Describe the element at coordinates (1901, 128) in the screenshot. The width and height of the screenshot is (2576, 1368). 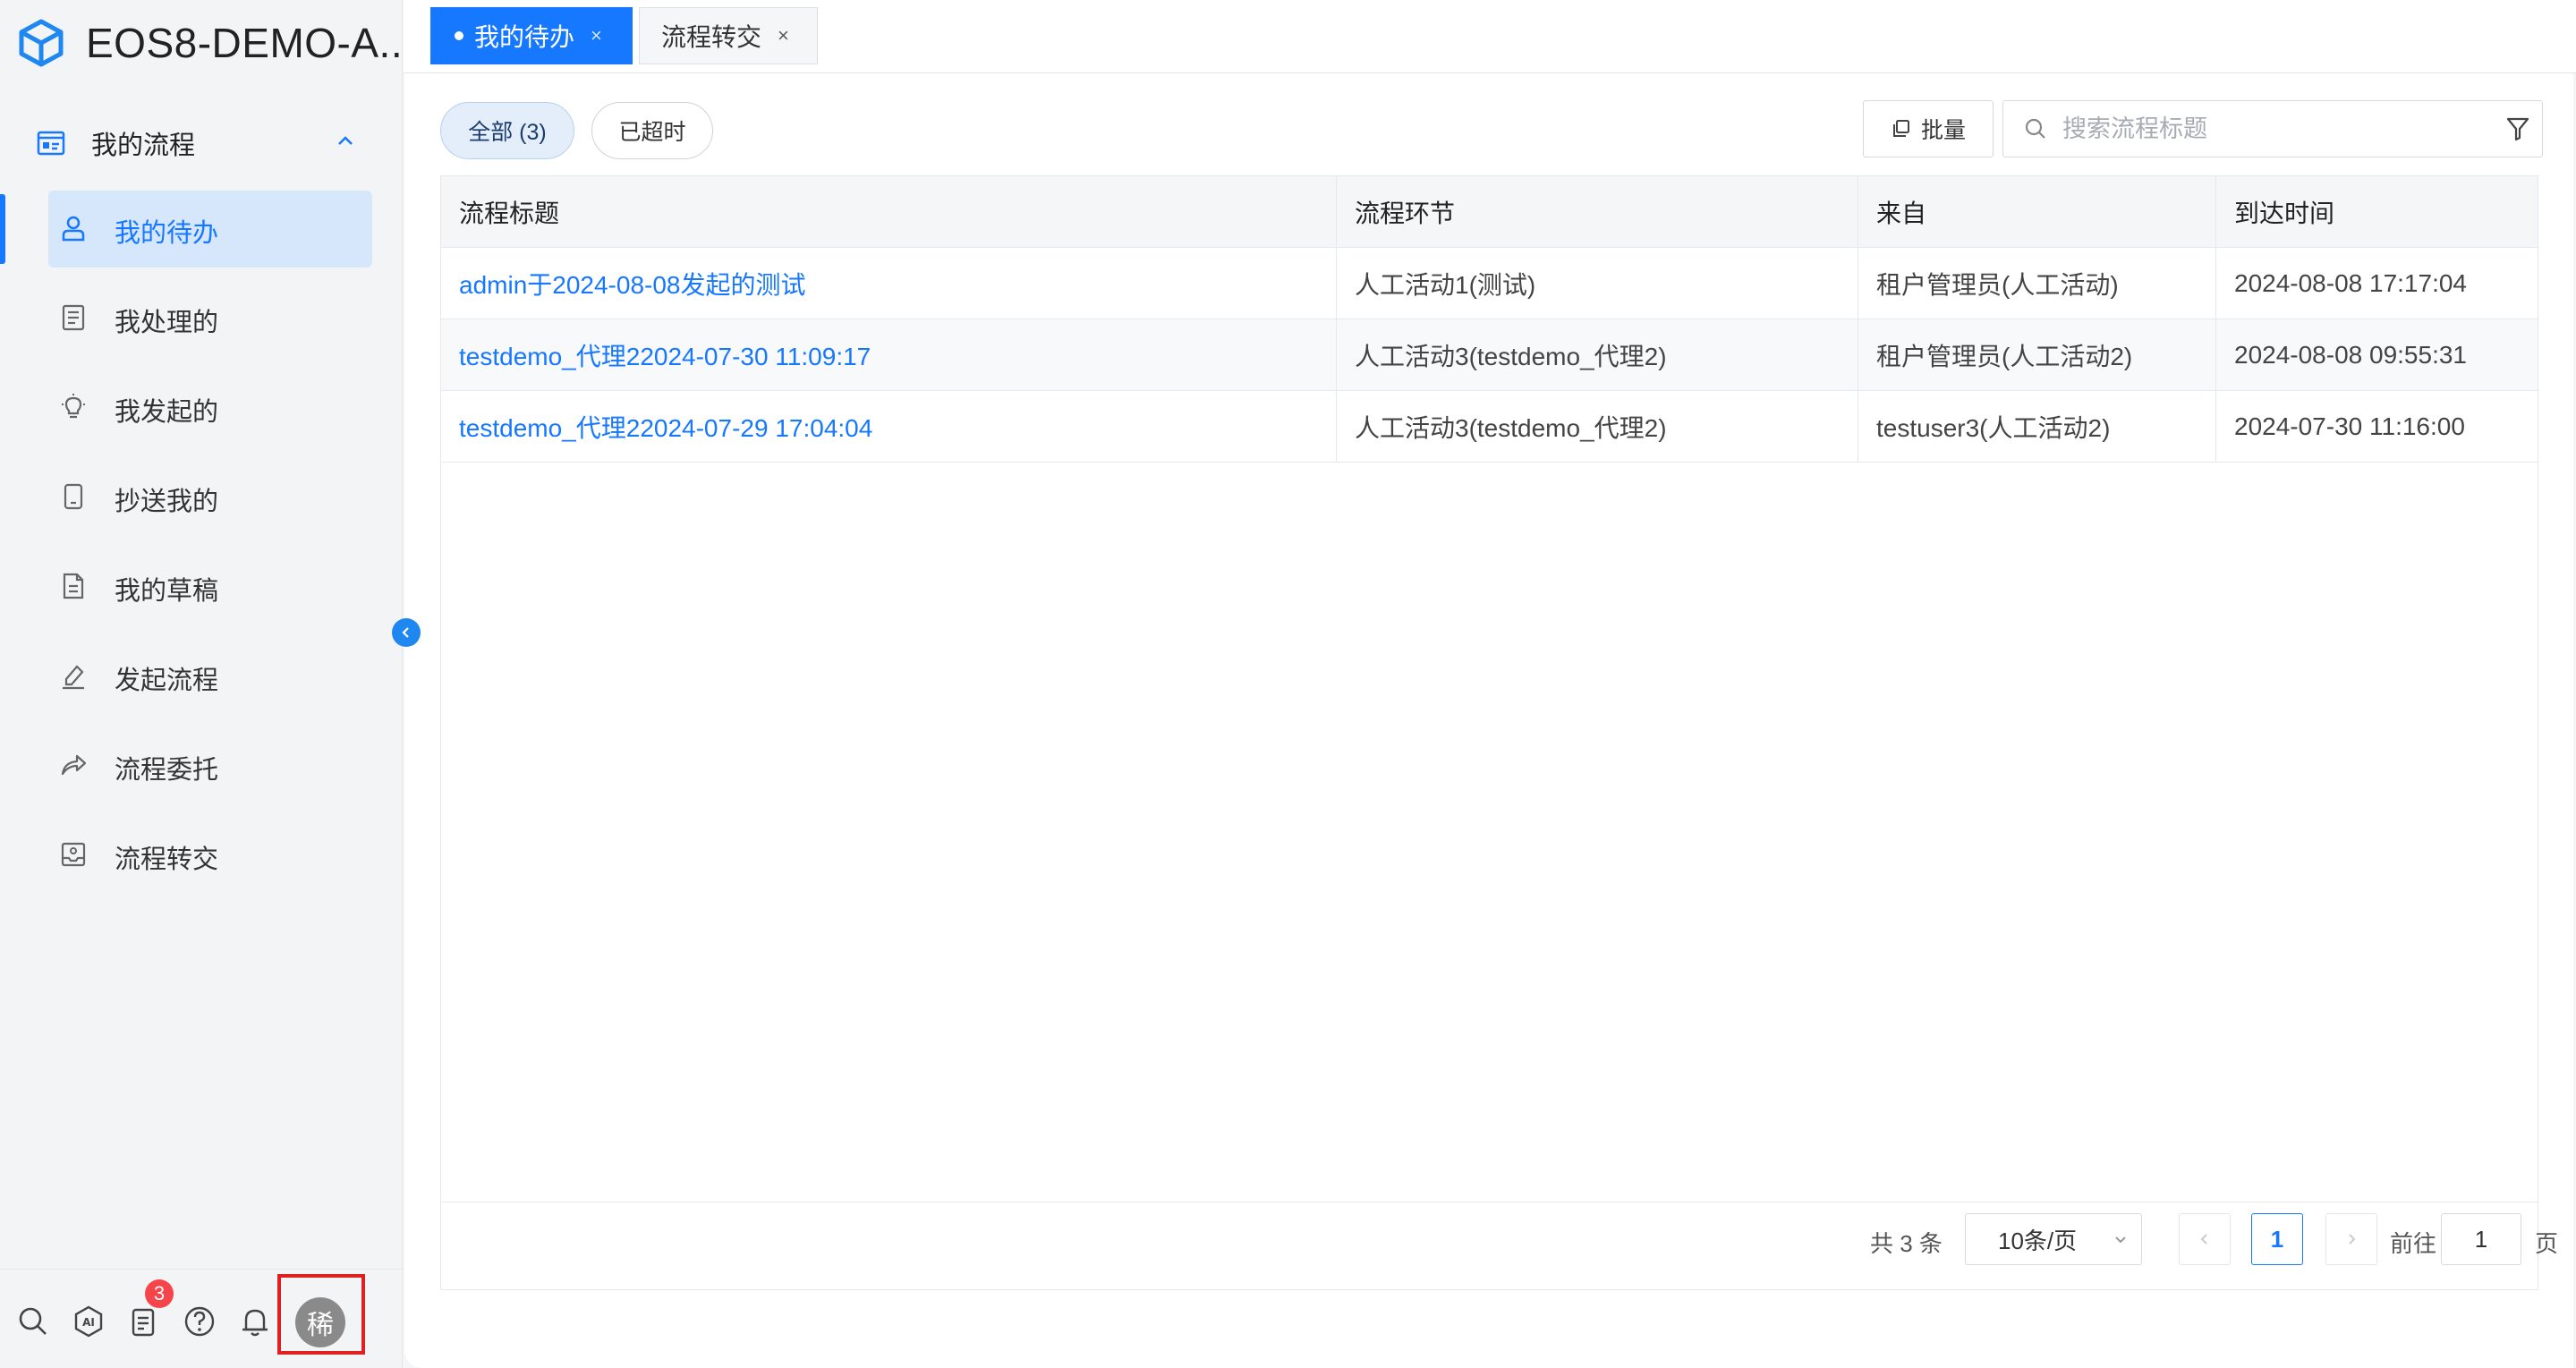
I see `copy-icon` at that location.